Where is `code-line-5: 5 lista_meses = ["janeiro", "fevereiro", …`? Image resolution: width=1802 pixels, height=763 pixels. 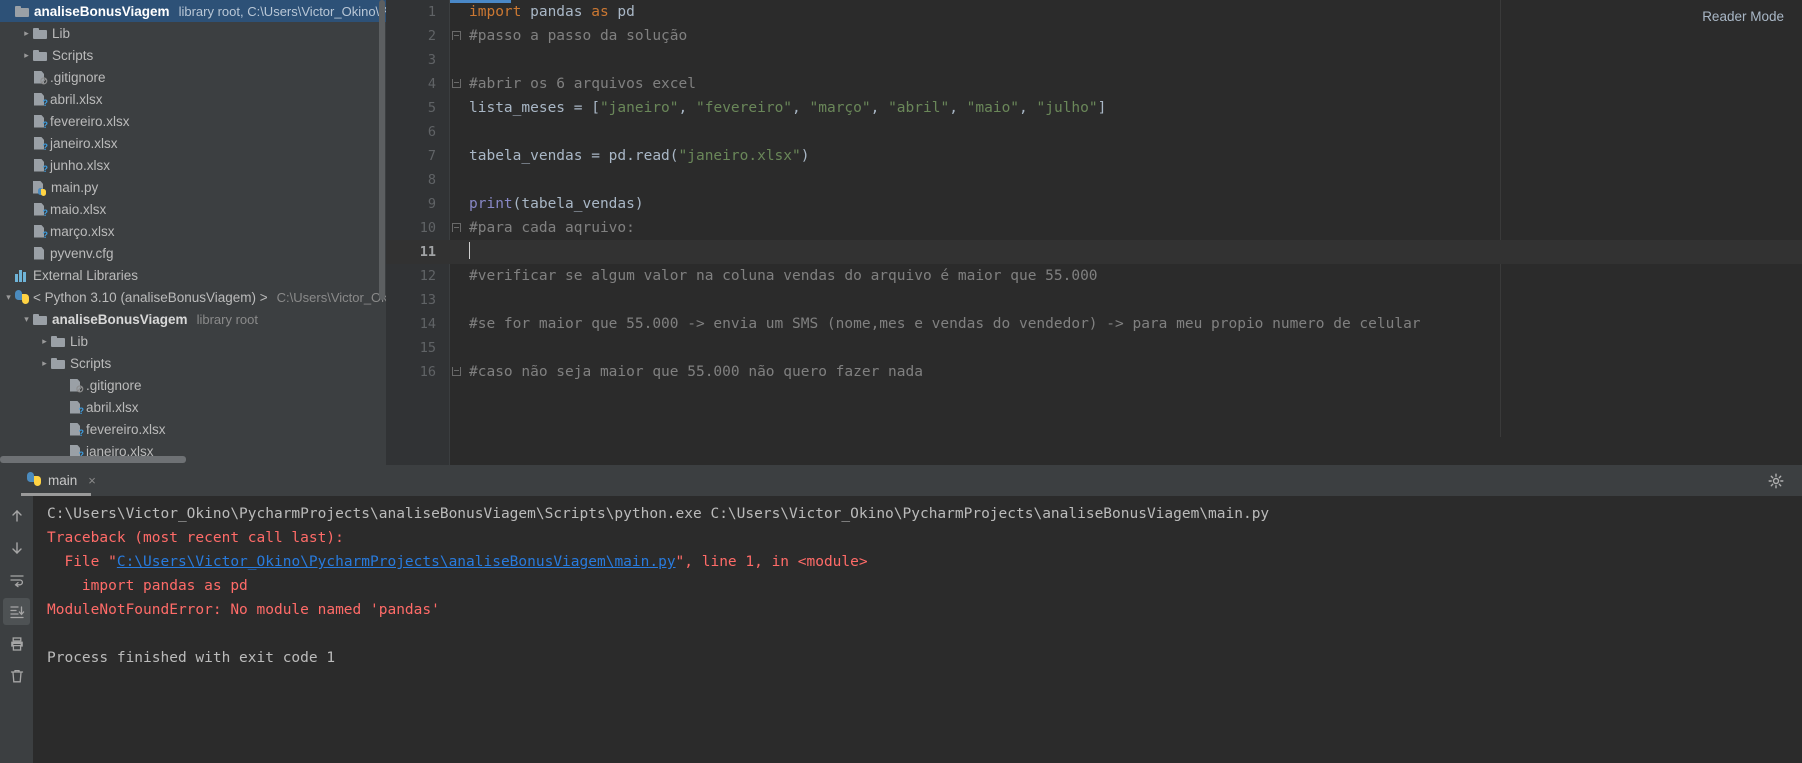 code-line-5: 5 lista_meses = ["janeiro", "fevereiro", … is located at coordinates (1094, 108).